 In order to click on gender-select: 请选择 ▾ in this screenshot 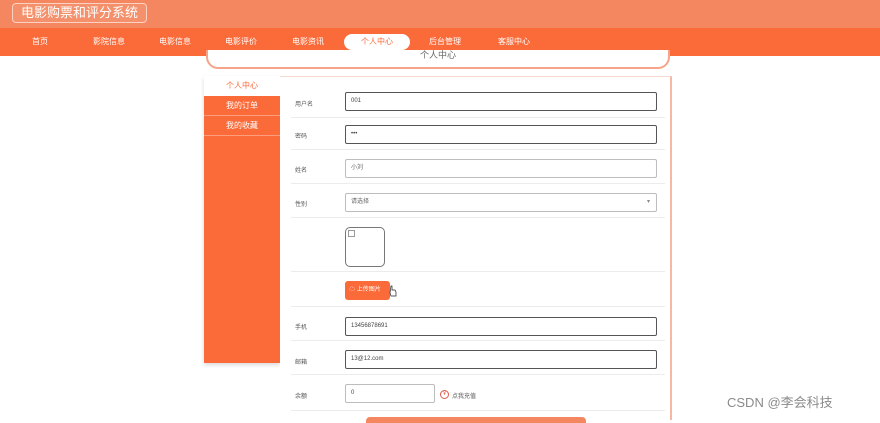, I will do `click(501, 202)`.